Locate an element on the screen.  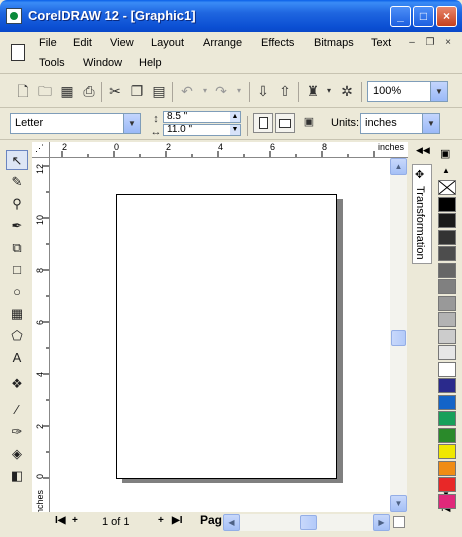
export-icon: ⇧ is located at coordinates (285, 91).